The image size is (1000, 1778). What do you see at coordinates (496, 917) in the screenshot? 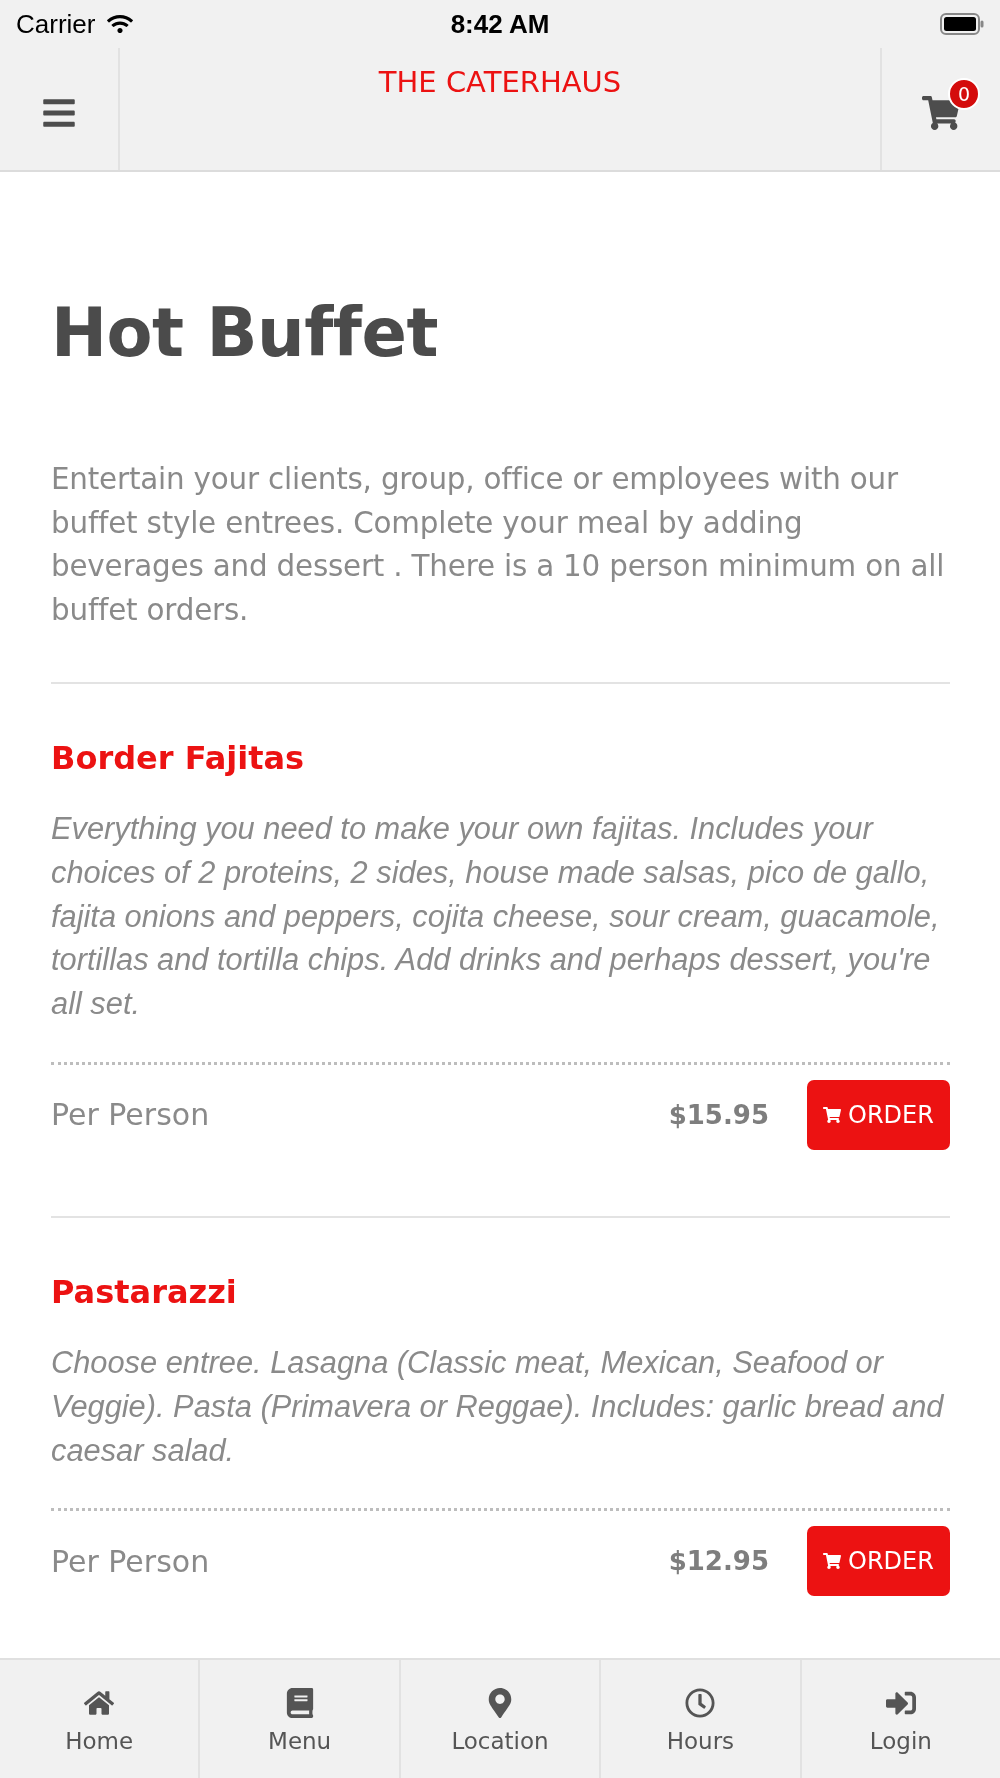
I see `item-description: Everything you need to make your own fajitas. Includes your choices of 2 proteins, 2 sides, house made salsas, pico de gallo, fajita onions and peppers, cojita cheese, sour cream, guacamole, tortillas and tortilla chips. Add drinks and perhaps dessert, you're all set.` at bounding box center [496, 917].